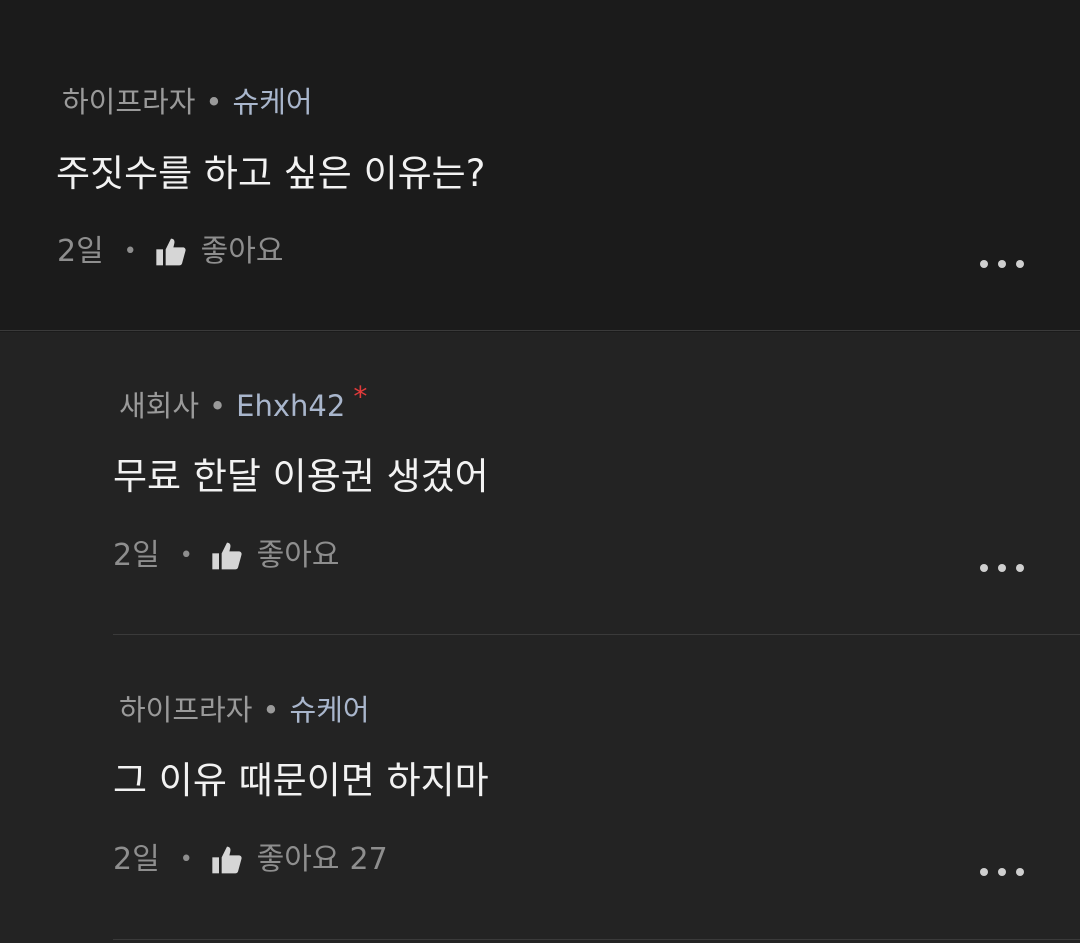 Image resolution: width=1080 pixels, height=943 pixels. I want to click on comment-author: 새회사 • Ehxh42 *, so click(243, 402).